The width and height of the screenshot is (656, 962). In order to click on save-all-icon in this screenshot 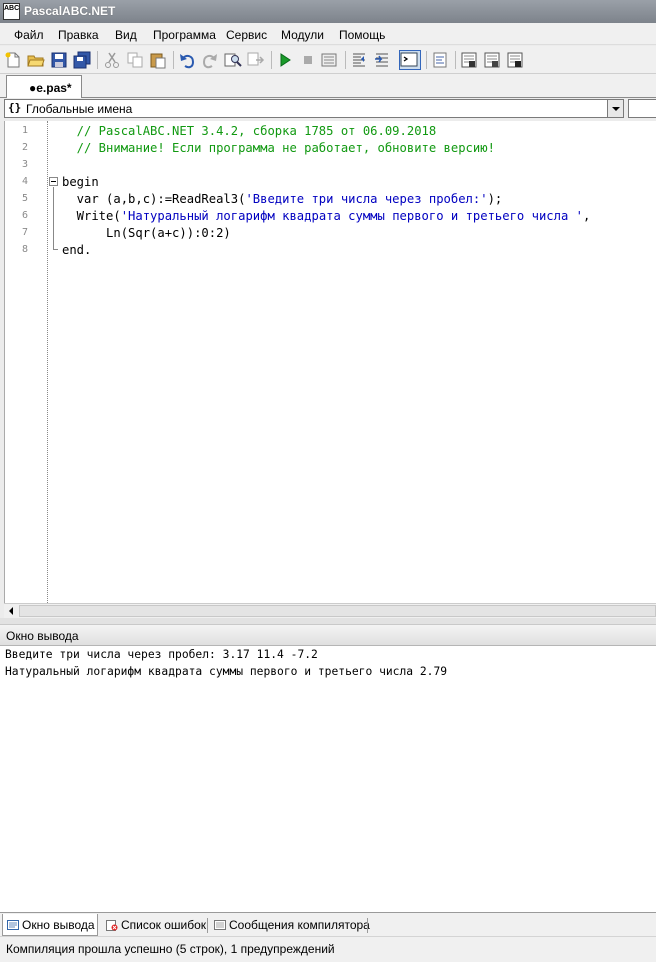, I will do `click(82, 60)`.